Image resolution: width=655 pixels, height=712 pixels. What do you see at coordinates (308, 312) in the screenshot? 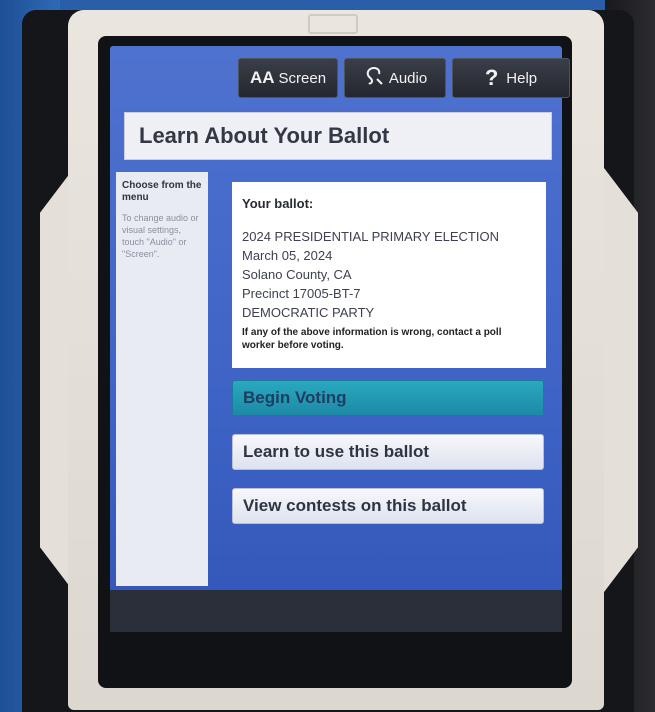
I see `party-name: DEMOCRATIC PARTY` at bounding box center [308, 312].